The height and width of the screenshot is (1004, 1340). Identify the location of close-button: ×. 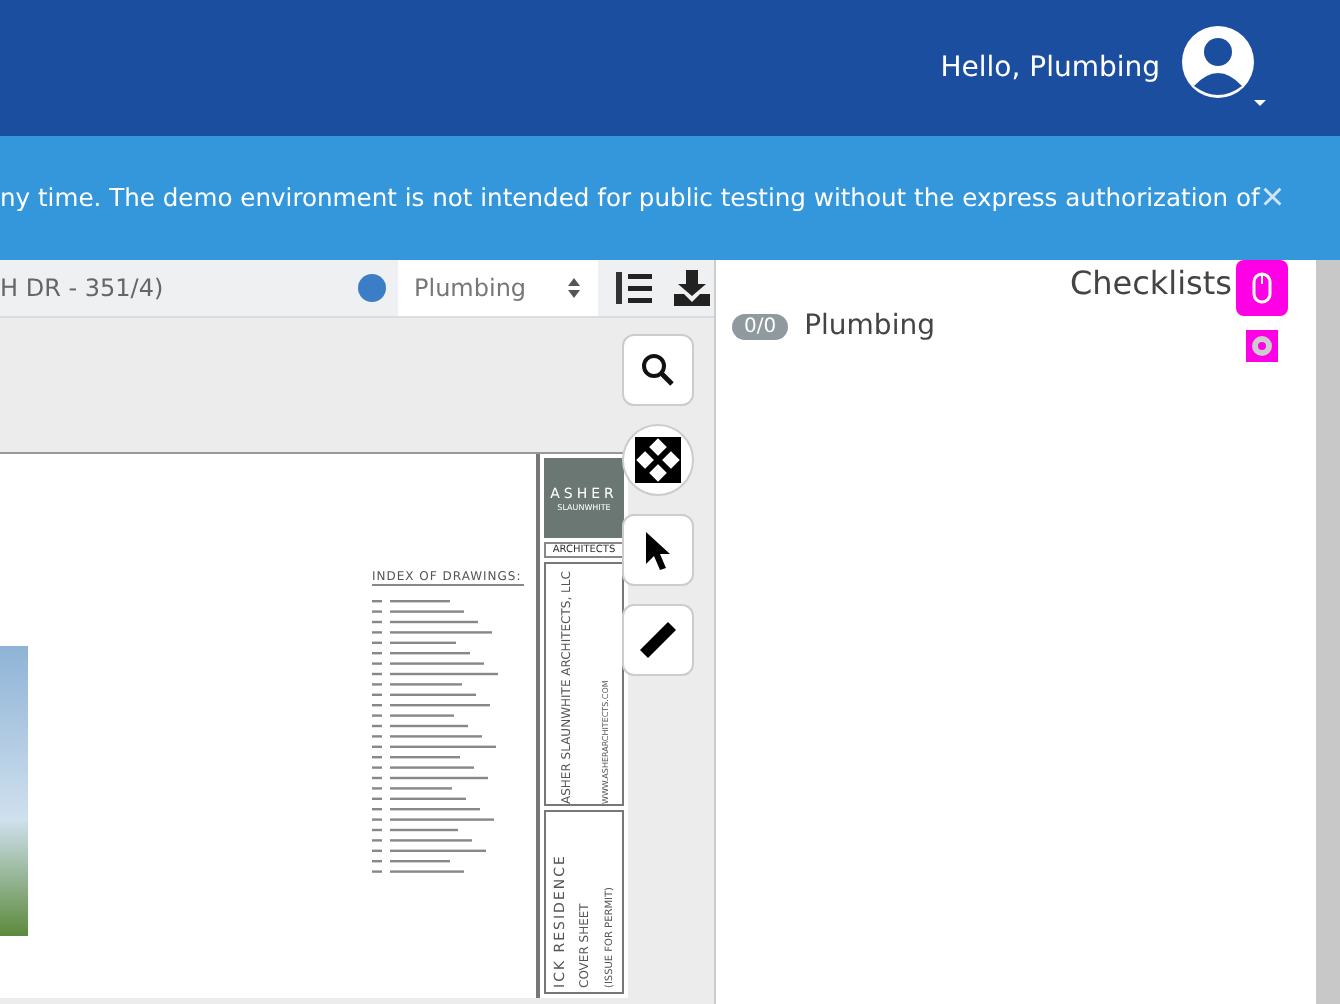
(1272, 198).